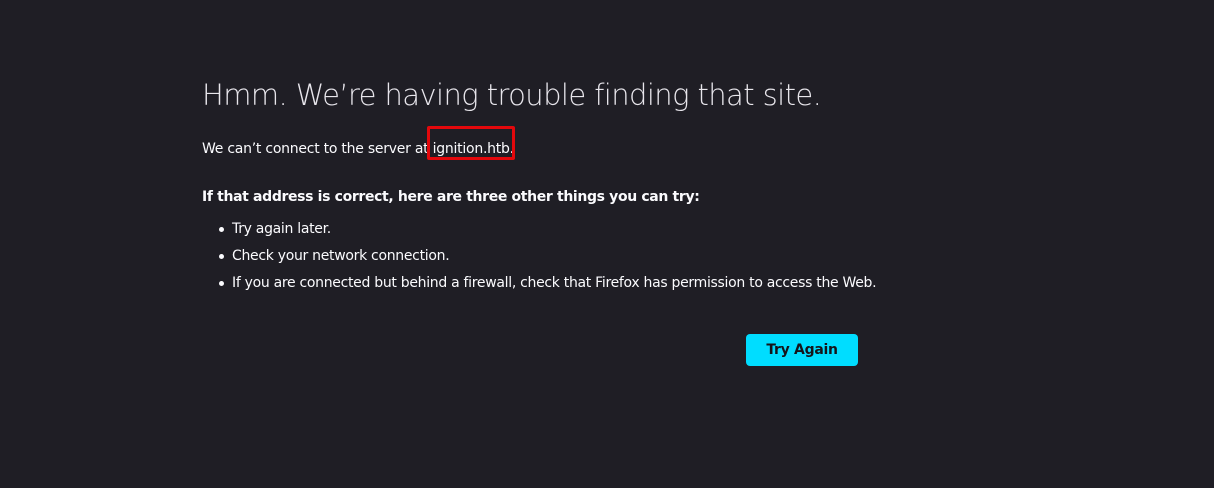 The height and width of the screenshot is (488, 1214). What do you see at coordinates (471, 149) in the screenshot?
I see `server-host: ignition.htb` at bounding box center [471, 149].